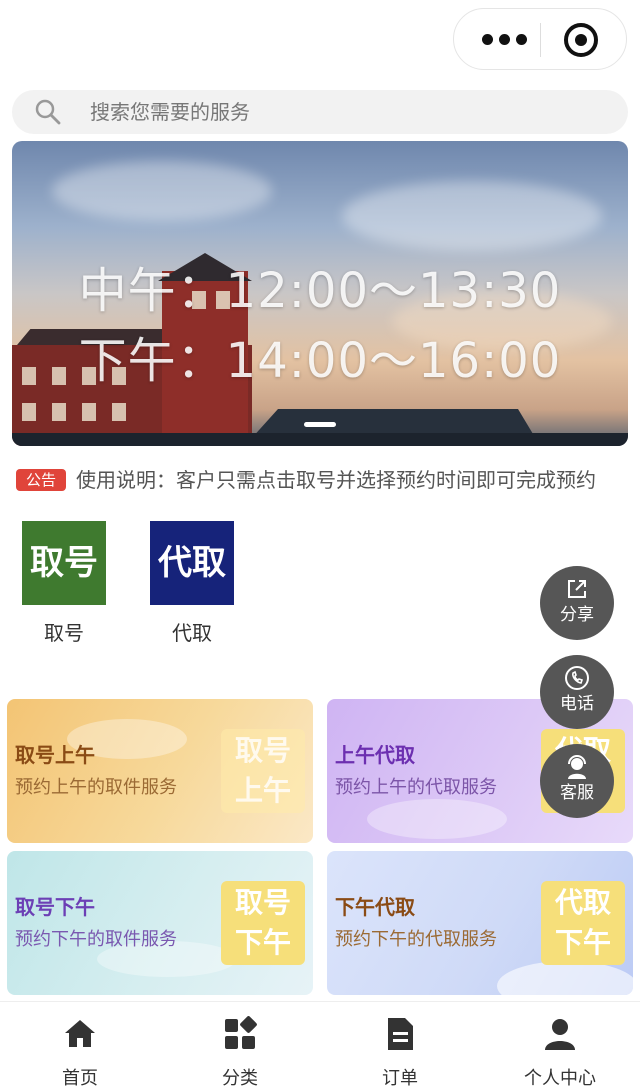  Describe the element at coordinates (241, 1032) in the screenshot. I see `category-icon` at that location.